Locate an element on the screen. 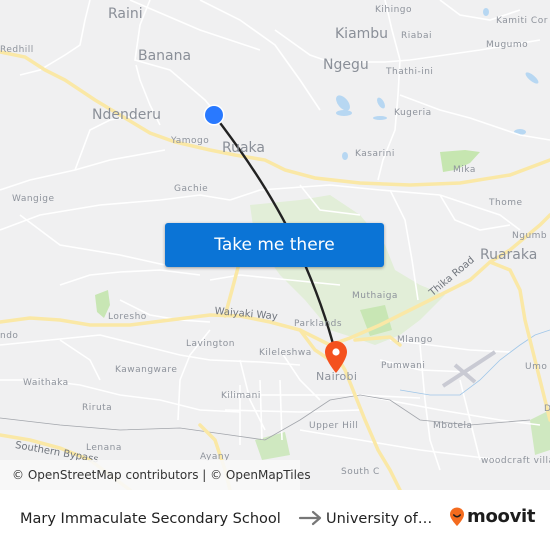 This screenshot has width=550, height=550. take-me-there-button: Take me there is located at coordinates (274, 245).